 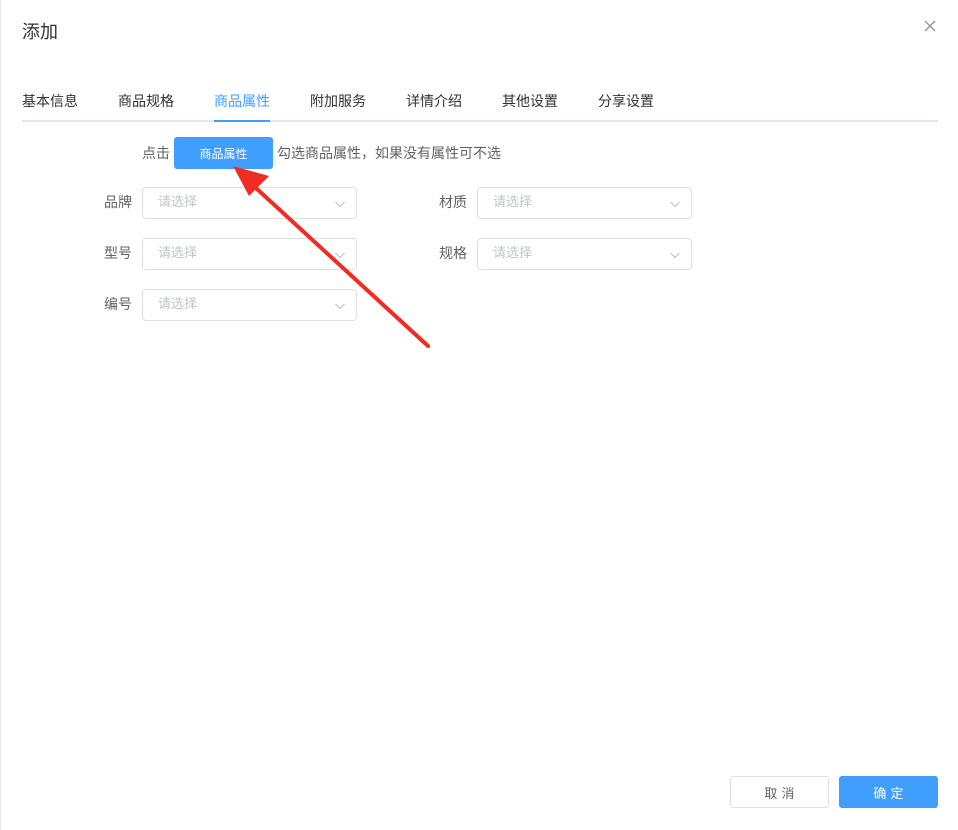 I want to click on code-select: 请选择, so click(x=249, y=305).